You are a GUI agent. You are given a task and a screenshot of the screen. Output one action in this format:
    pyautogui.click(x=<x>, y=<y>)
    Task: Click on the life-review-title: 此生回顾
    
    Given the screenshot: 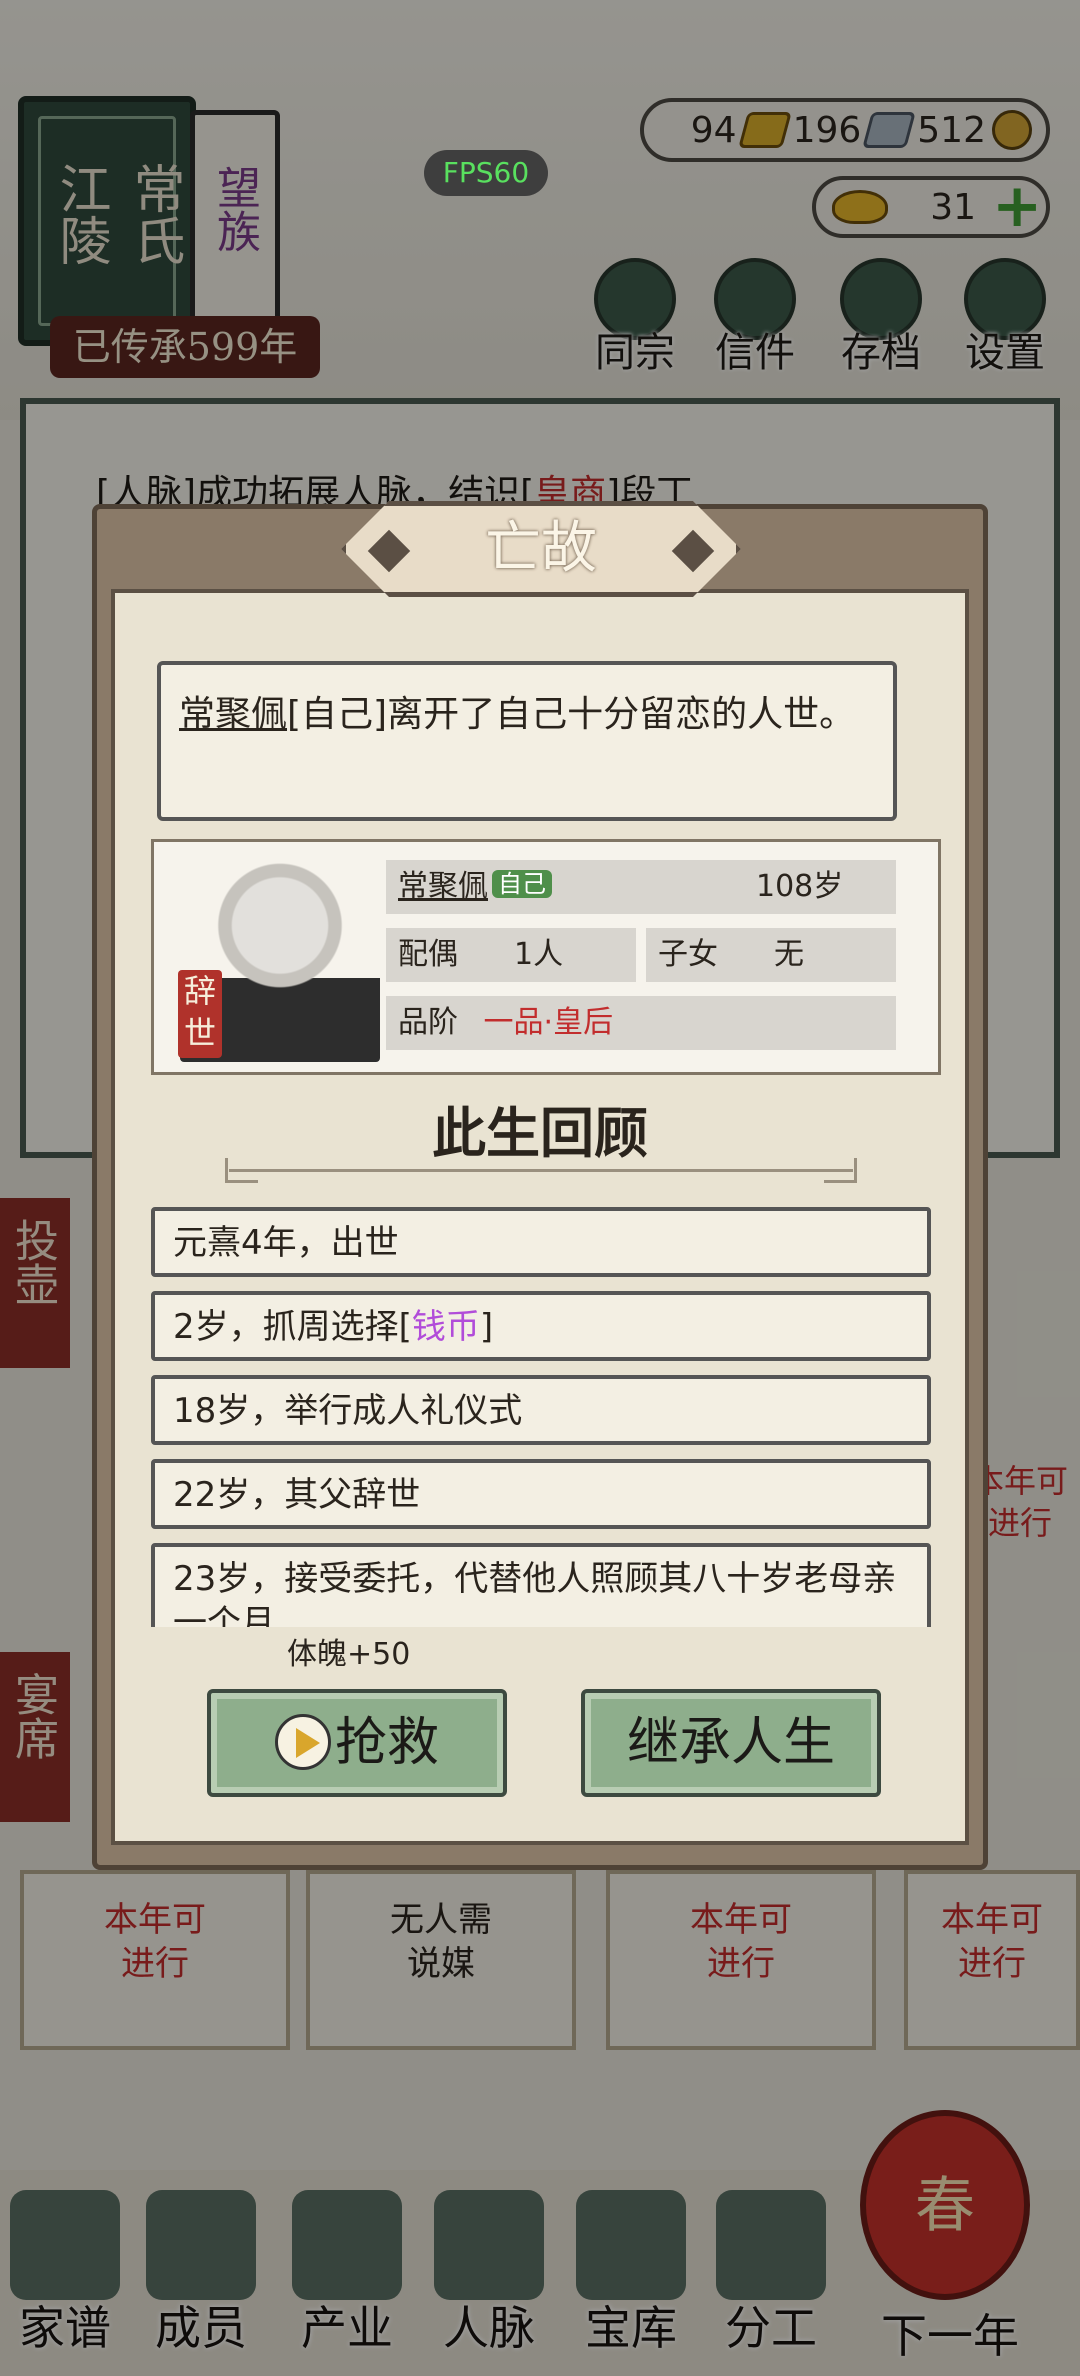 What is the action you would take?
    pyautogui.click(x=540, y=1133)
    